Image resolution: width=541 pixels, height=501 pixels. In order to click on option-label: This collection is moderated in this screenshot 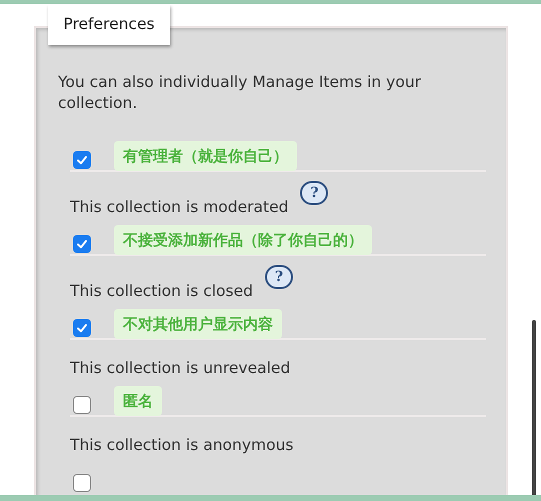, I will do `click(179, 207)`.